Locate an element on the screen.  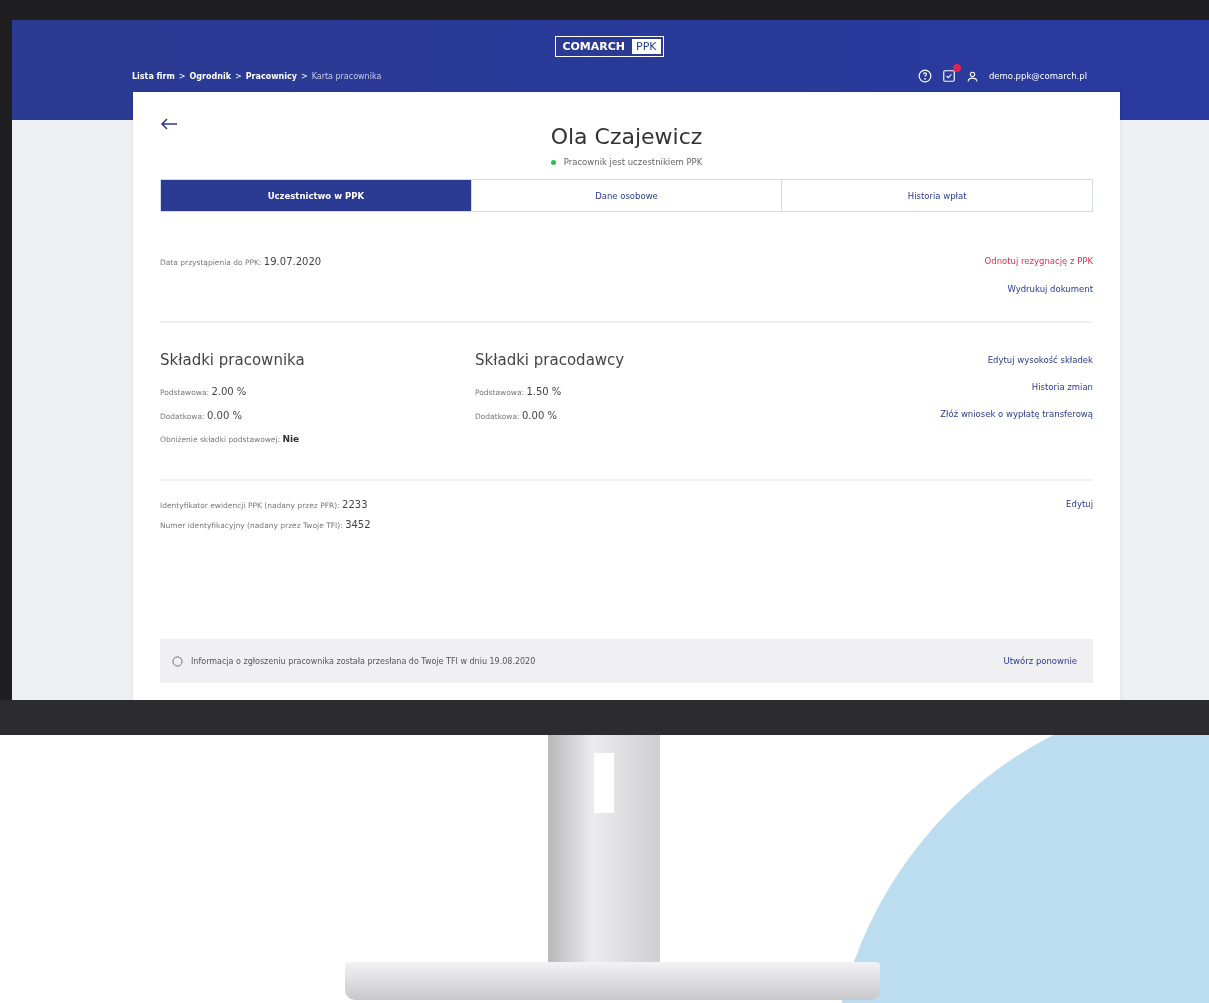
action-link: Złóż wniosek o wypłatę transferową is located at coordinates (1016, 414).